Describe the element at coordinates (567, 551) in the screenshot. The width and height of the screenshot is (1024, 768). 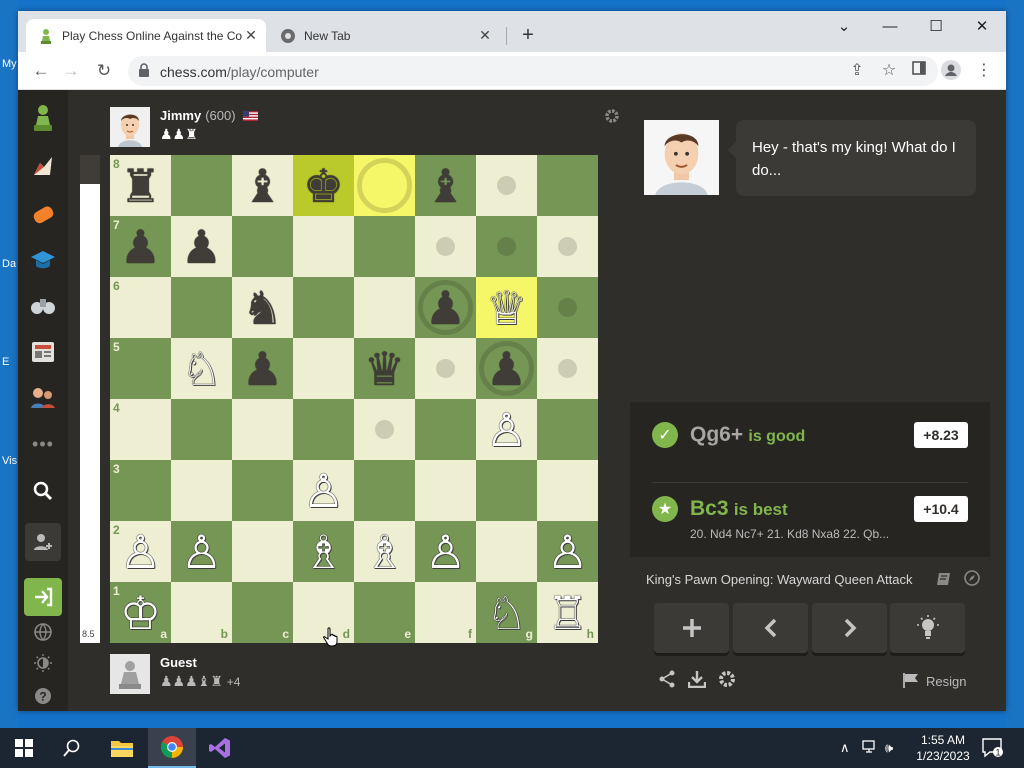
I see `square-h2: ♙` at that location.